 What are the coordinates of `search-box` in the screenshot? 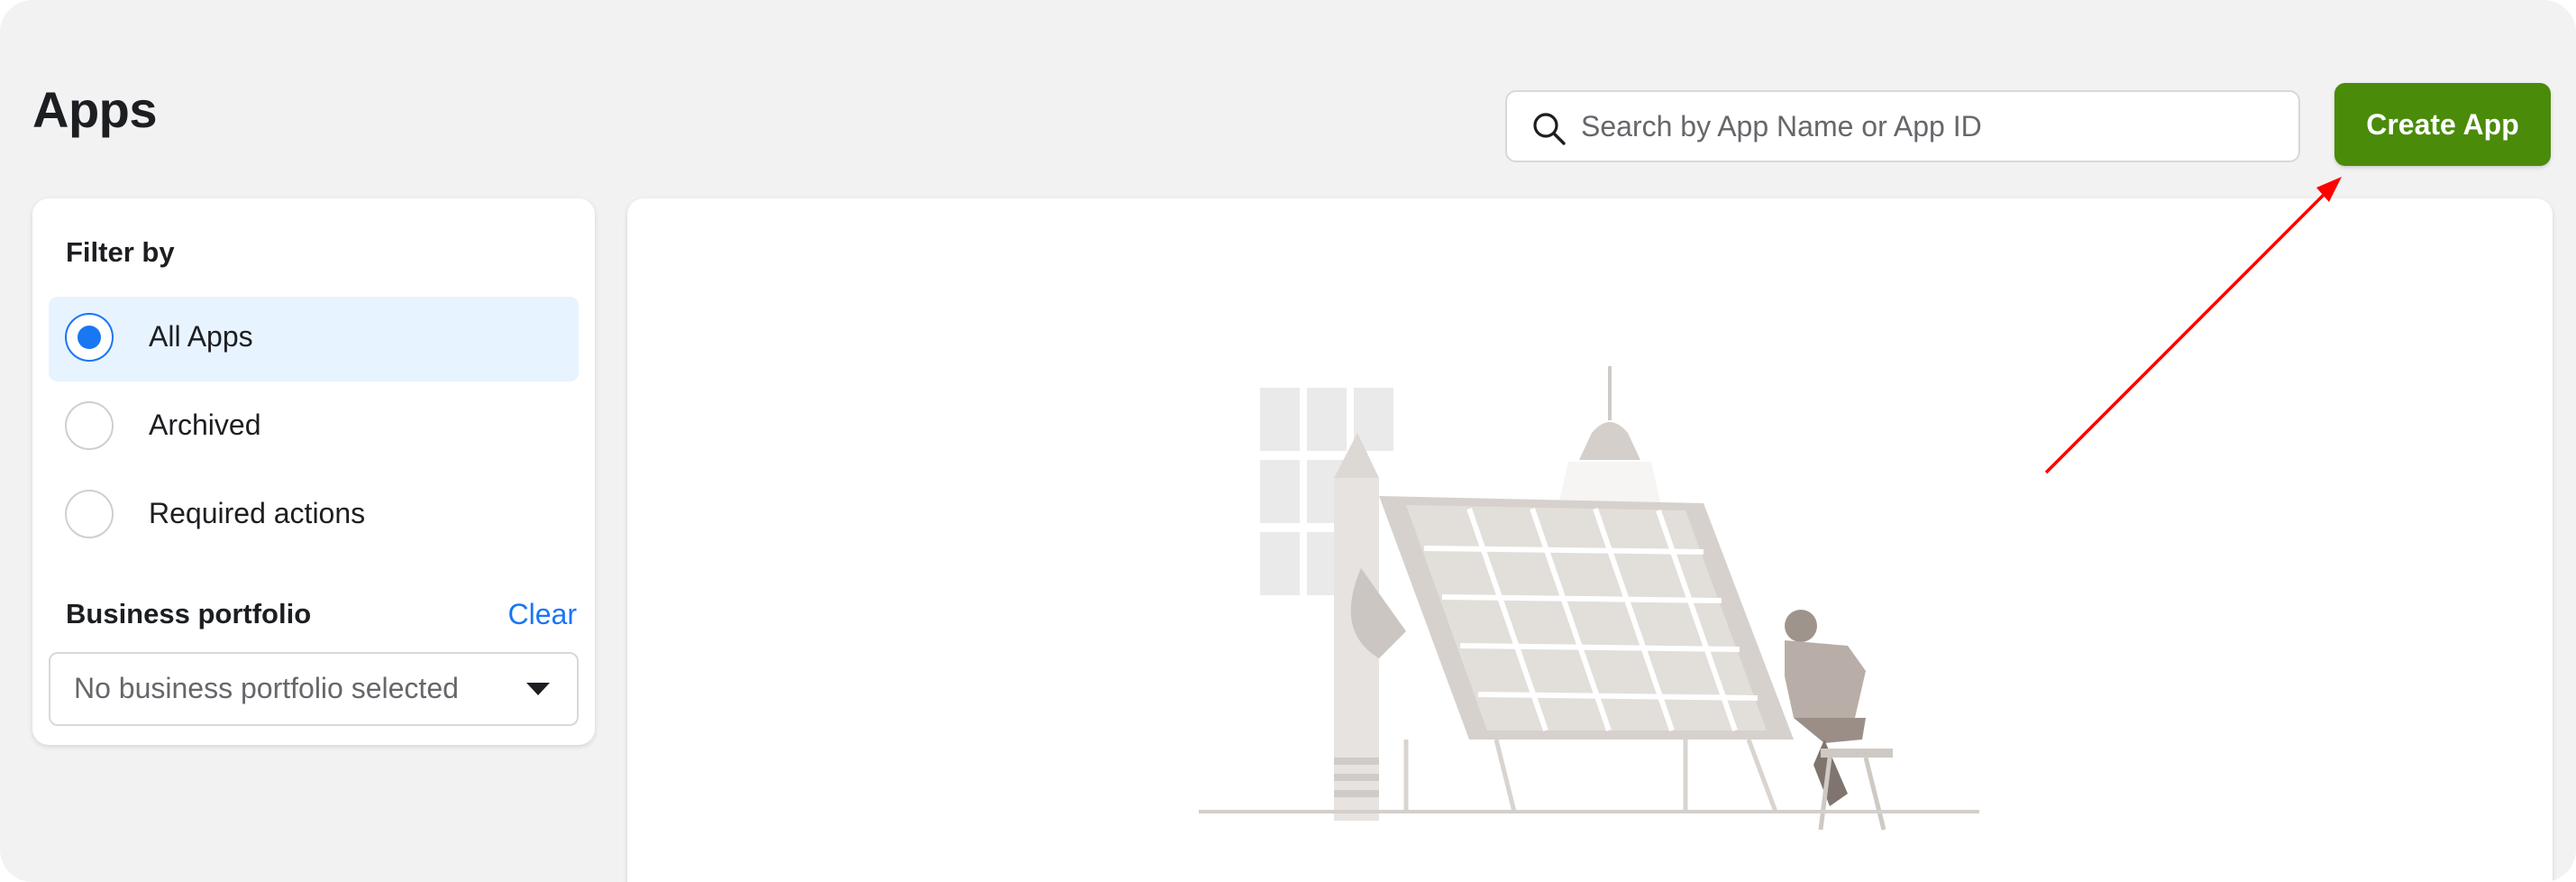 It's located at (1902, 126).